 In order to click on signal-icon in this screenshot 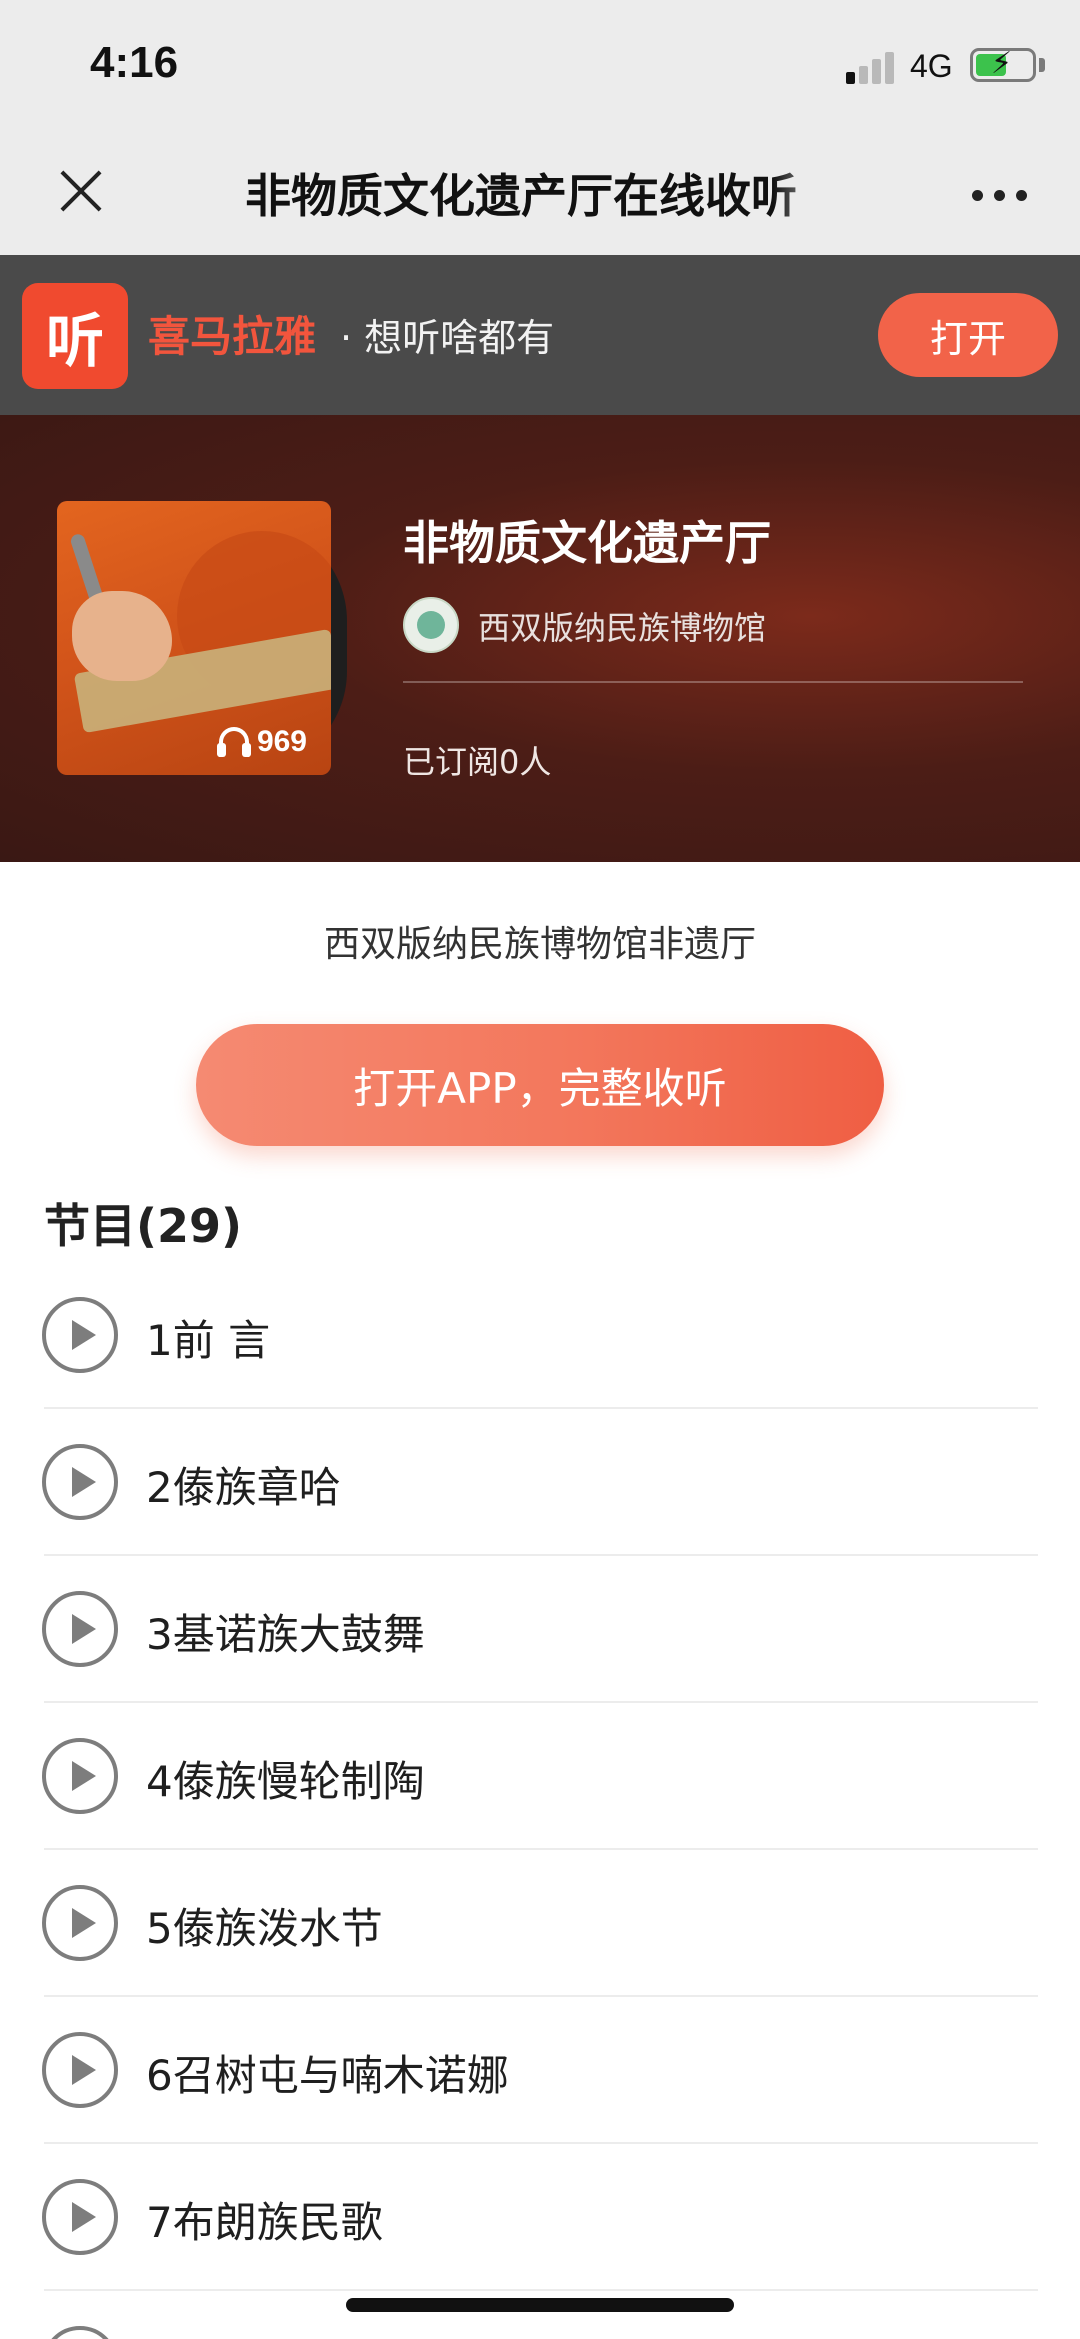, I will do `click(872, 67)`.